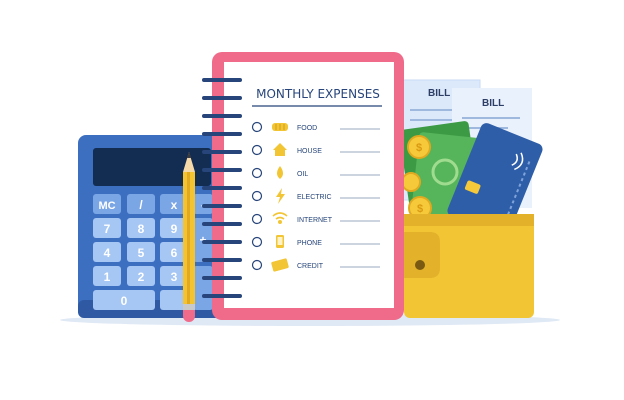  I want to click on expense-label: HOUSE, so click(309, 151).